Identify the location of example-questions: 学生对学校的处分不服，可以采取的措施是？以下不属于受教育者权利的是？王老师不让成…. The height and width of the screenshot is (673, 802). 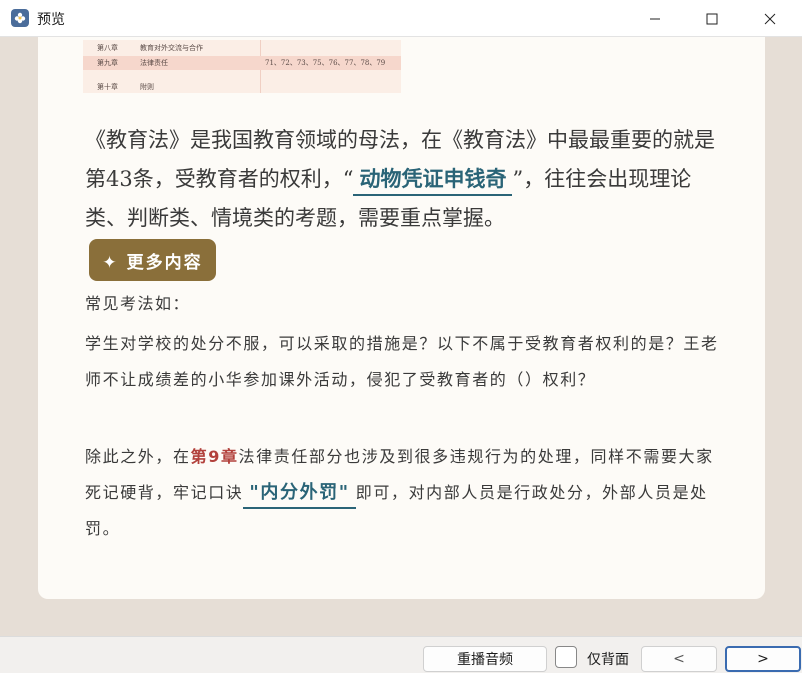
(402, 361).